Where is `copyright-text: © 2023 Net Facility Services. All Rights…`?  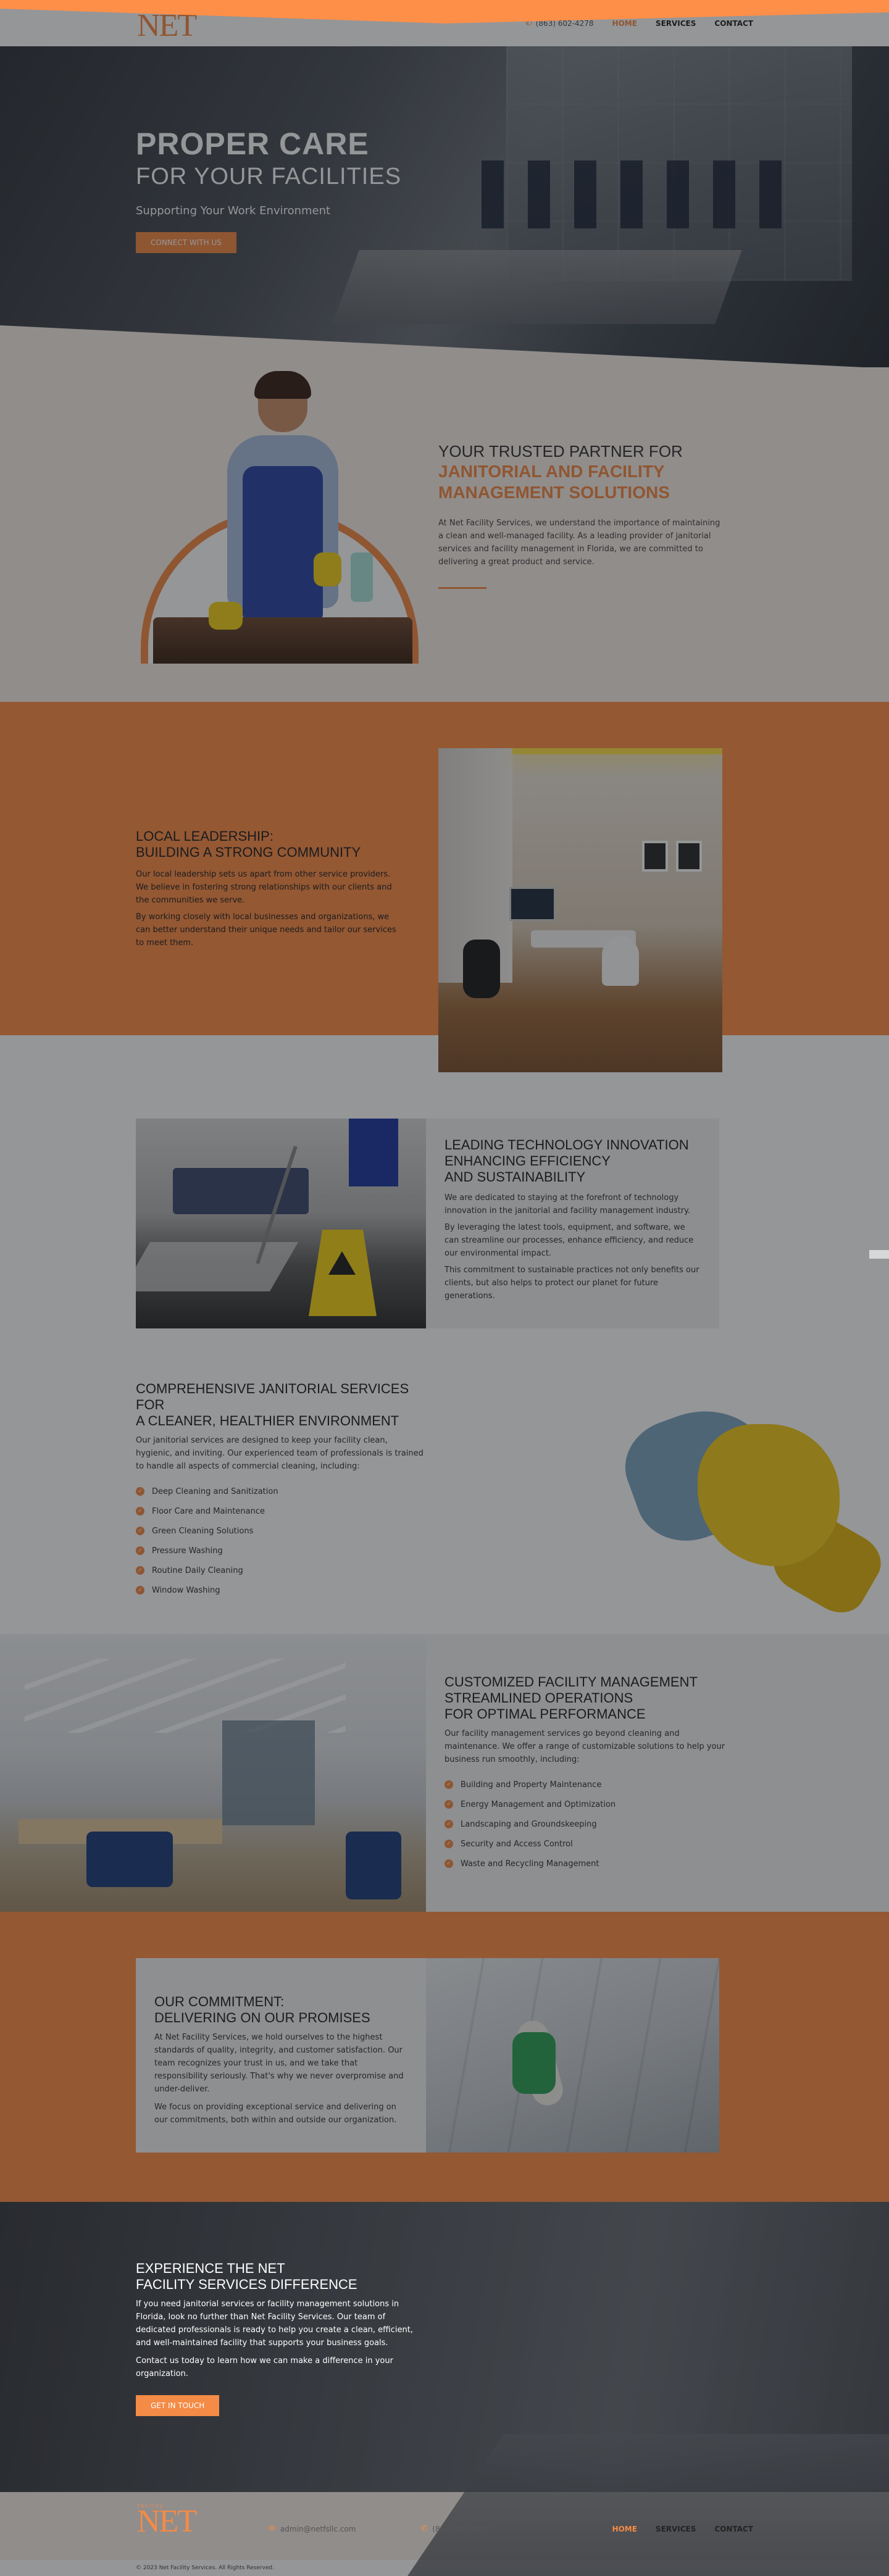
copyright-text: © 2023 Net Facility Services. All Rights… is located at coordinates (206, 2568).